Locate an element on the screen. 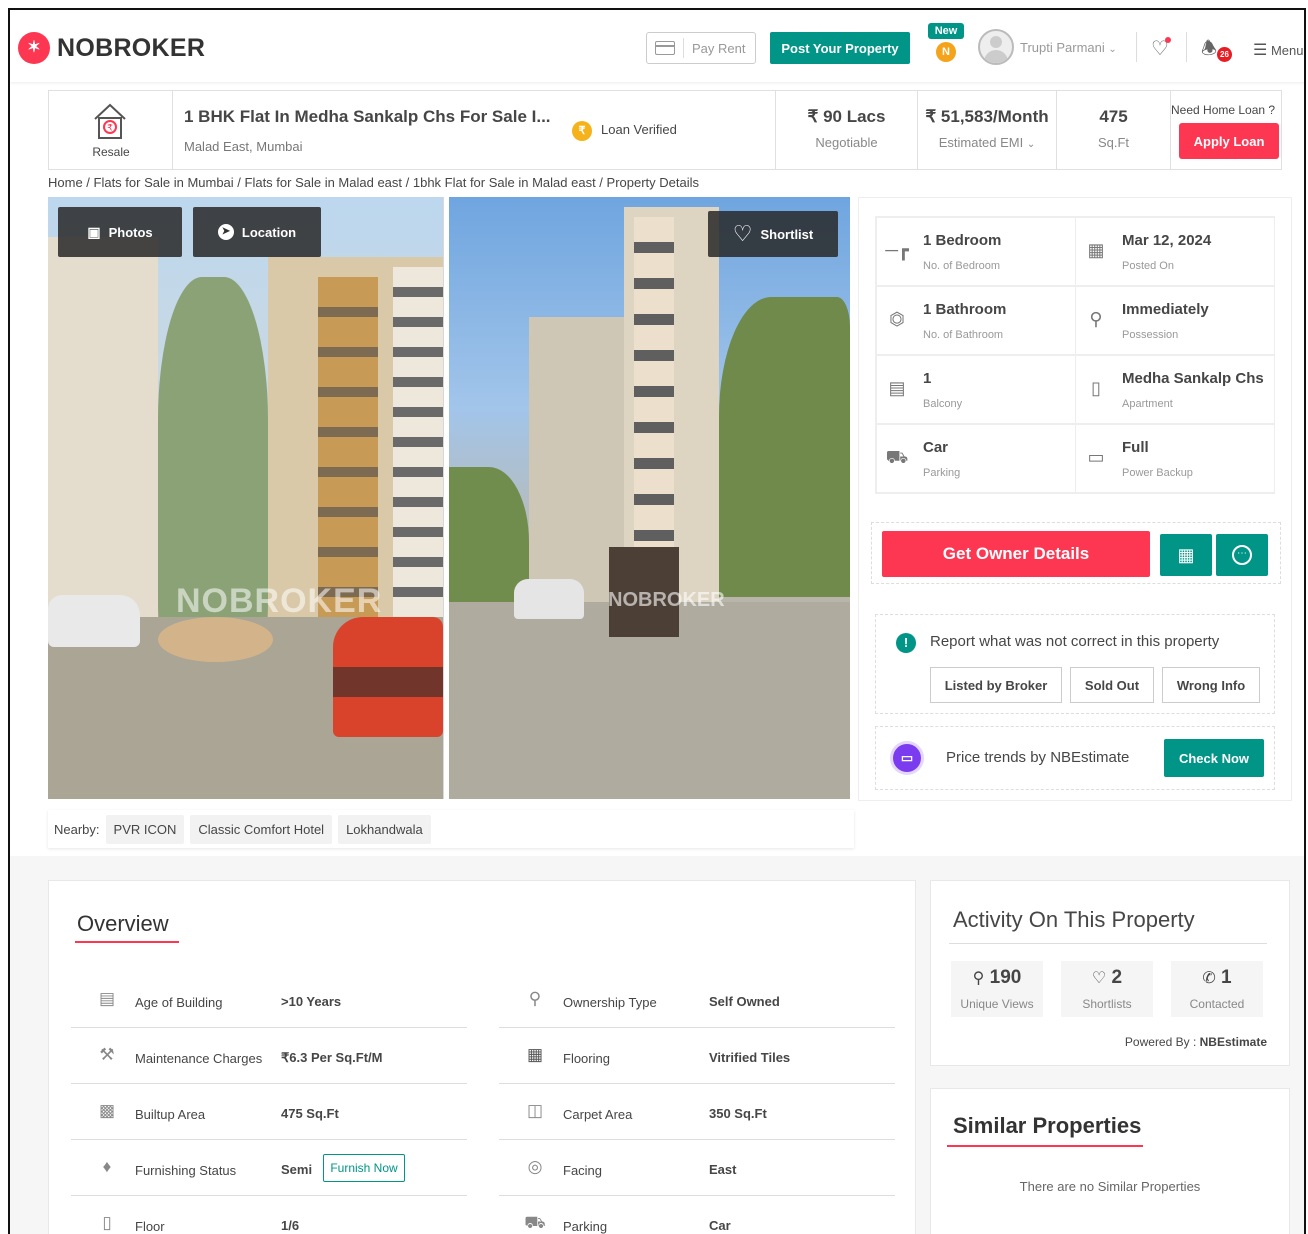 This screenshot has width=1308, height=1234. bell-icon: 🕭 is located at coordinates (1209, 51).